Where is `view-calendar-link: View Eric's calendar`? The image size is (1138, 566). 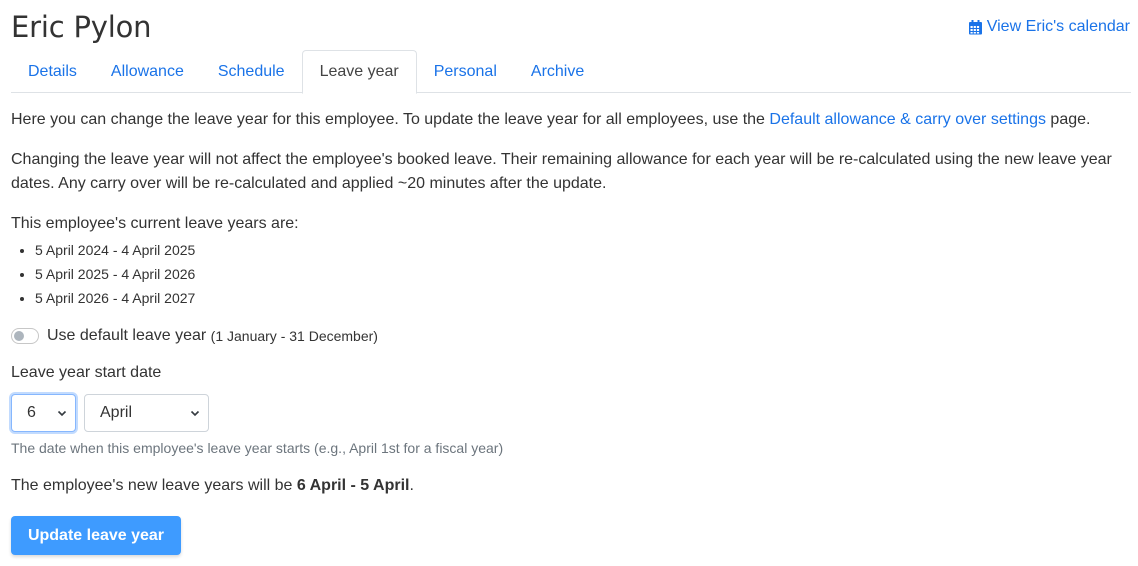 view-calendar-link: View Eric's calendar is located at coordinates (1049, 27).